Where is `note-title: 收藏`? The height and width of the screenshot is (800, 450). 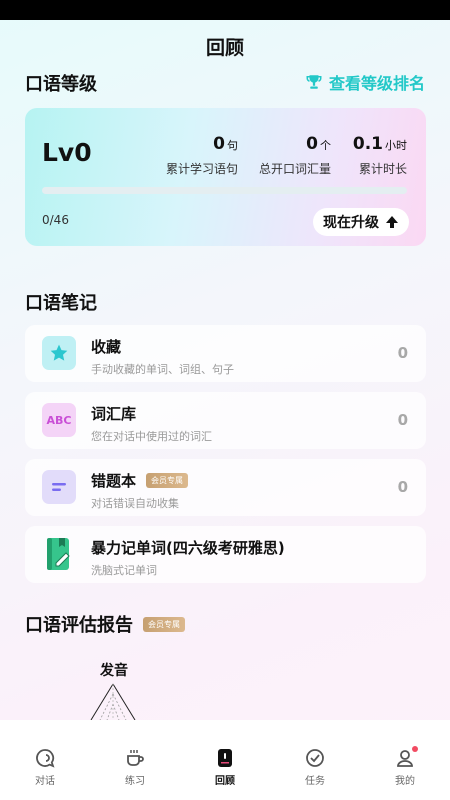
note-title: 收藏 is located at coordinates (106, 347).